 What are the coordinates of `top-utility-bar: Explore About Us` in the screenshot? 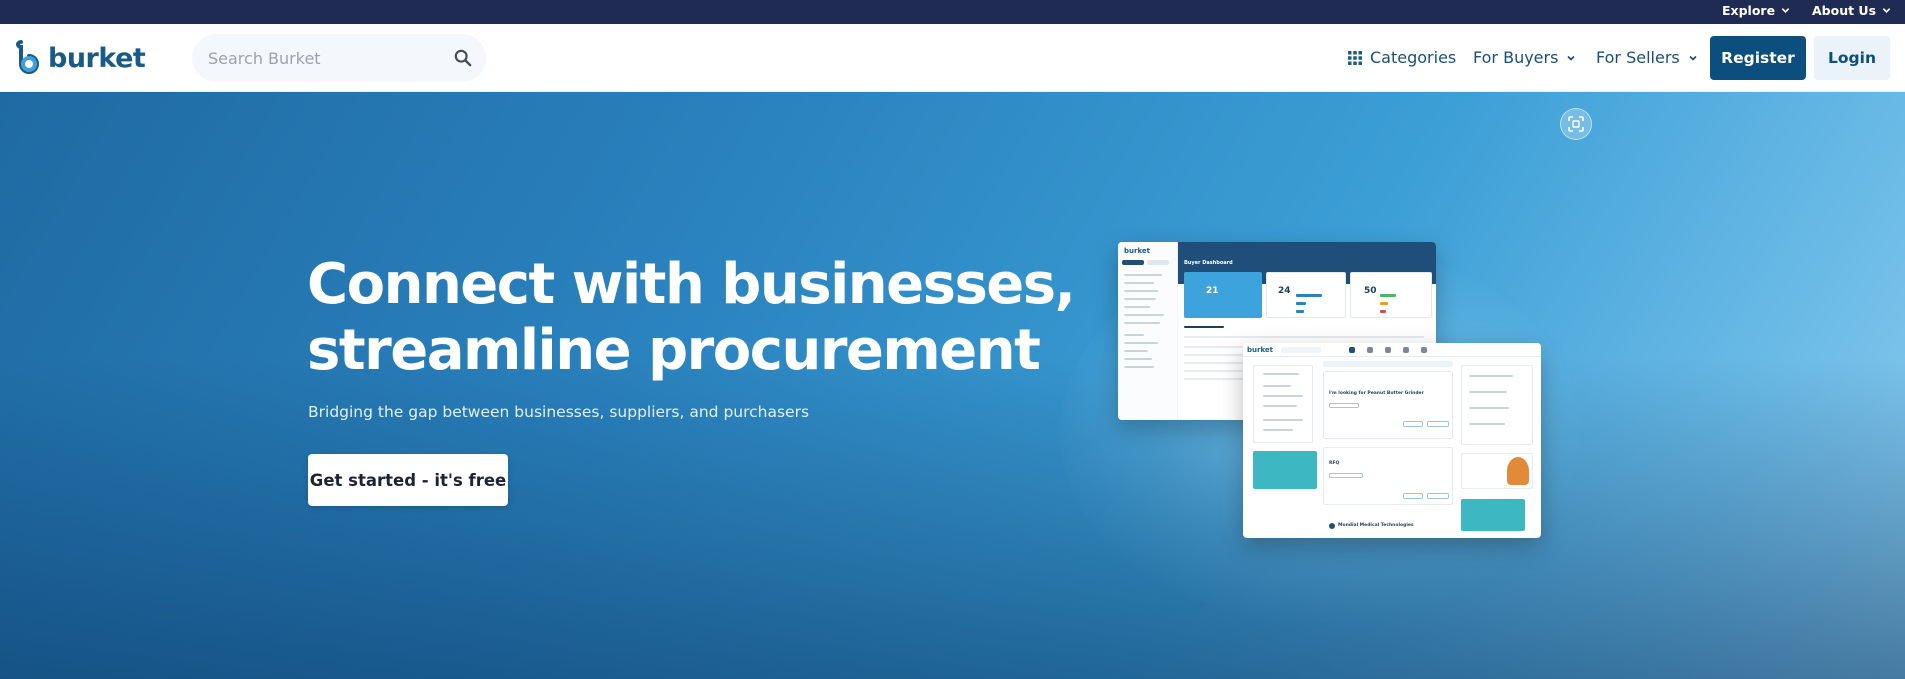 It's located at (952, 12).